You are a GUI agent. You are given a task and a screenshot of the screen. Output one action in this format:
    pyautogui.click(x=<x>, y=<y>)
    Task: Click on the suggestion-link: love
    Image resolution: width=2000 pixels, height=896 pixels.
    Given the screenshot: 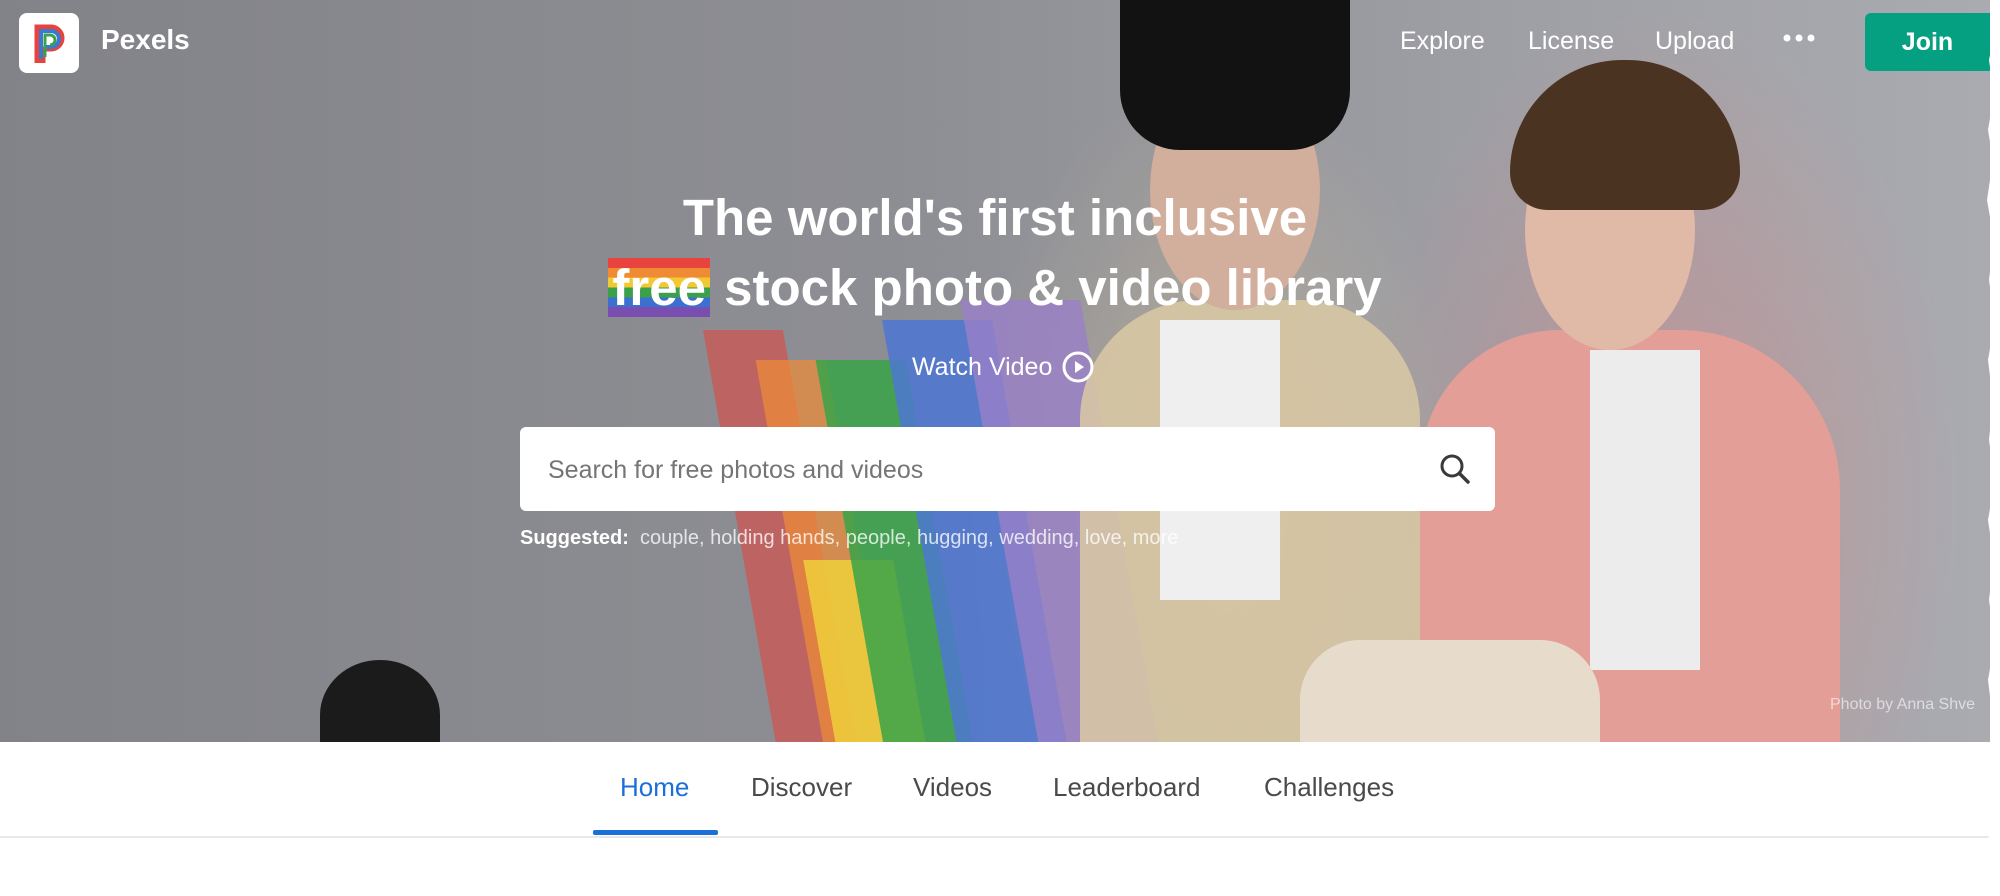 What is the action you would take?
    pyautogui.click(x=1103, y=538)
    